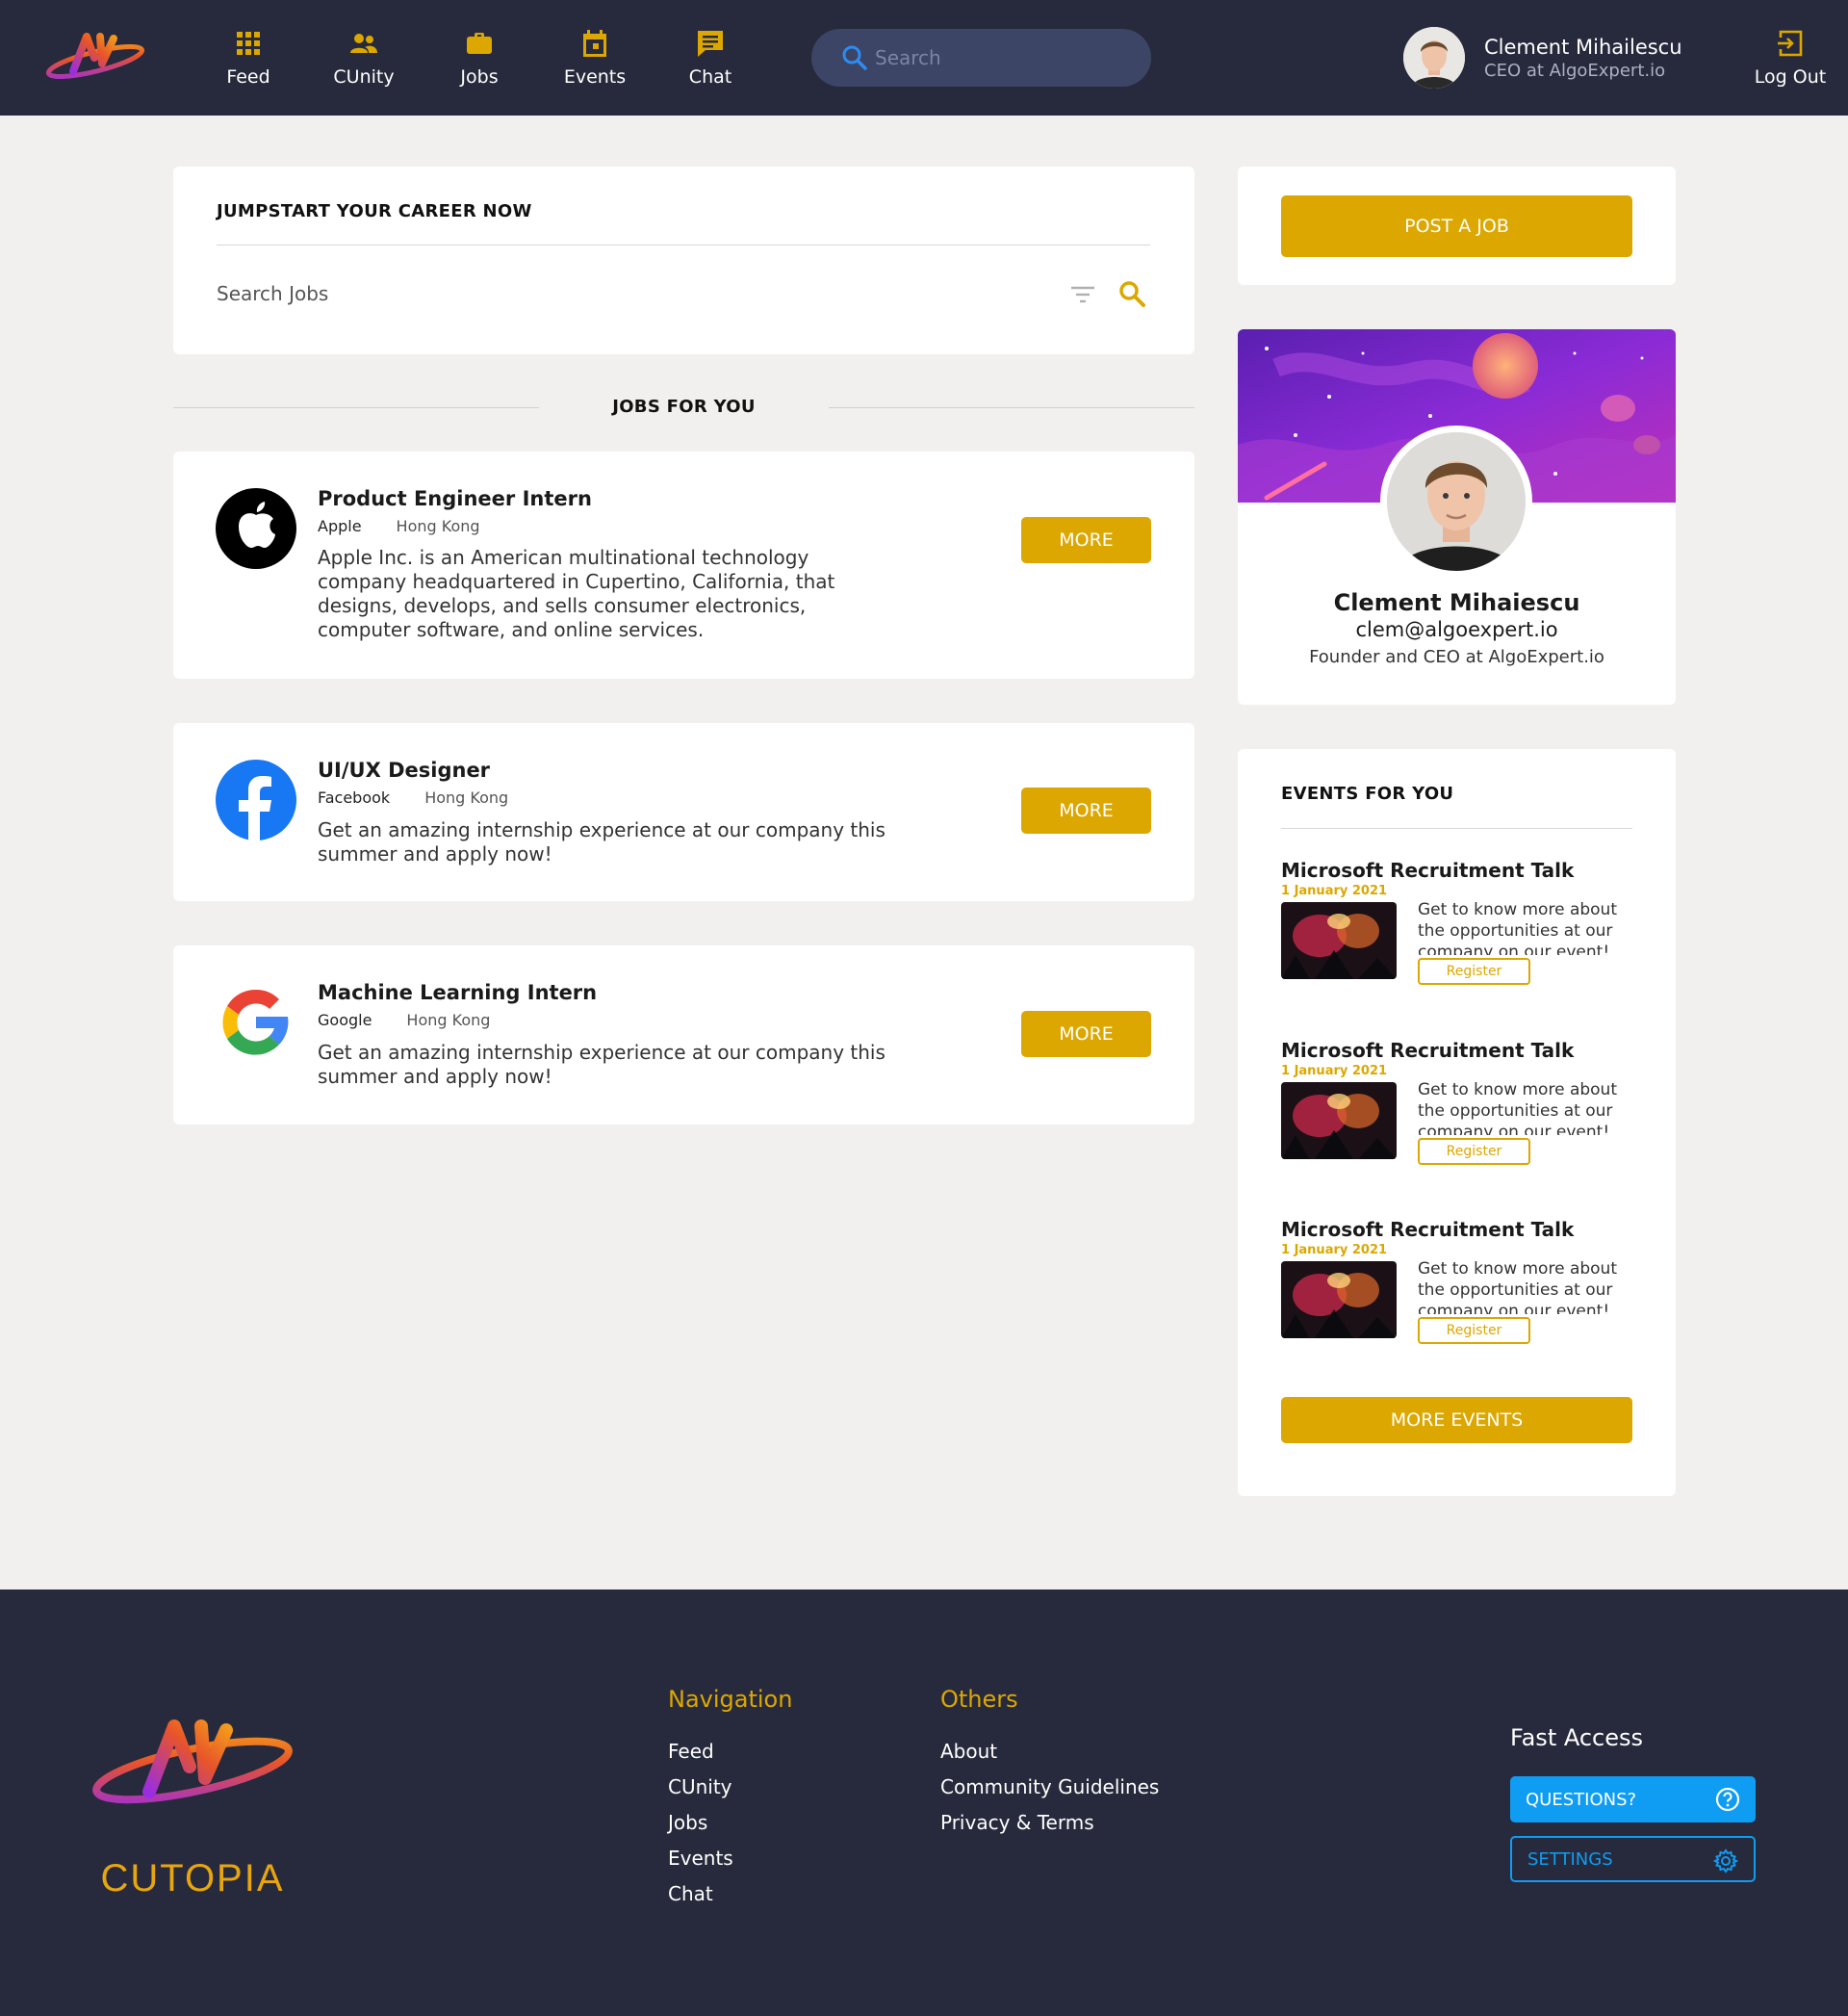  What do you see at coordinates (1725, 1861) in the screenshot?
I see `gear-icon` at bounding box center [1725, 1861].